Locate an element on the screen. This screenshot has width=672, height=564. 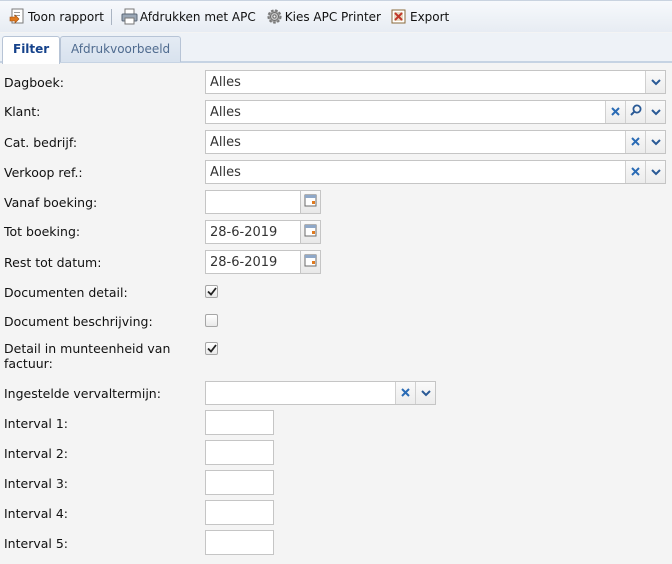
detail-munteenheid-checkbox is located at coordinates (211, 348).